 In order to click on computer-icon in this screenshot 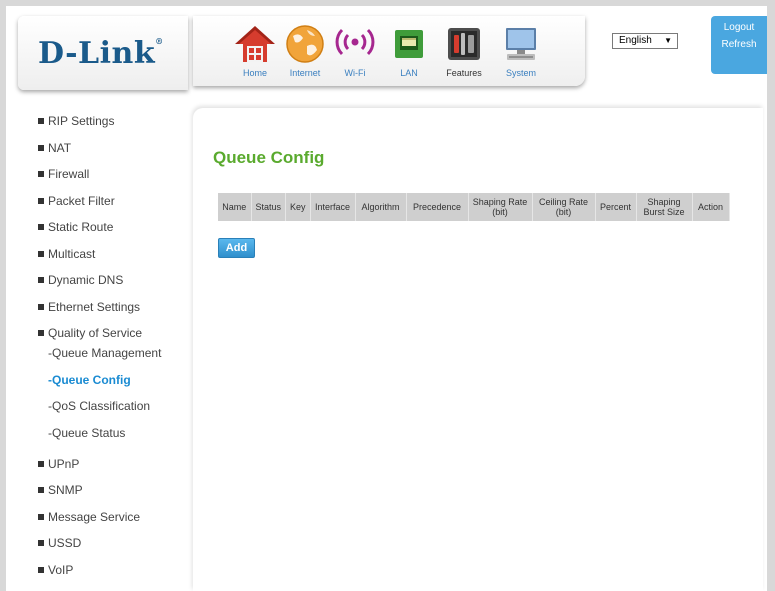, I will do `click(521, 44)`.